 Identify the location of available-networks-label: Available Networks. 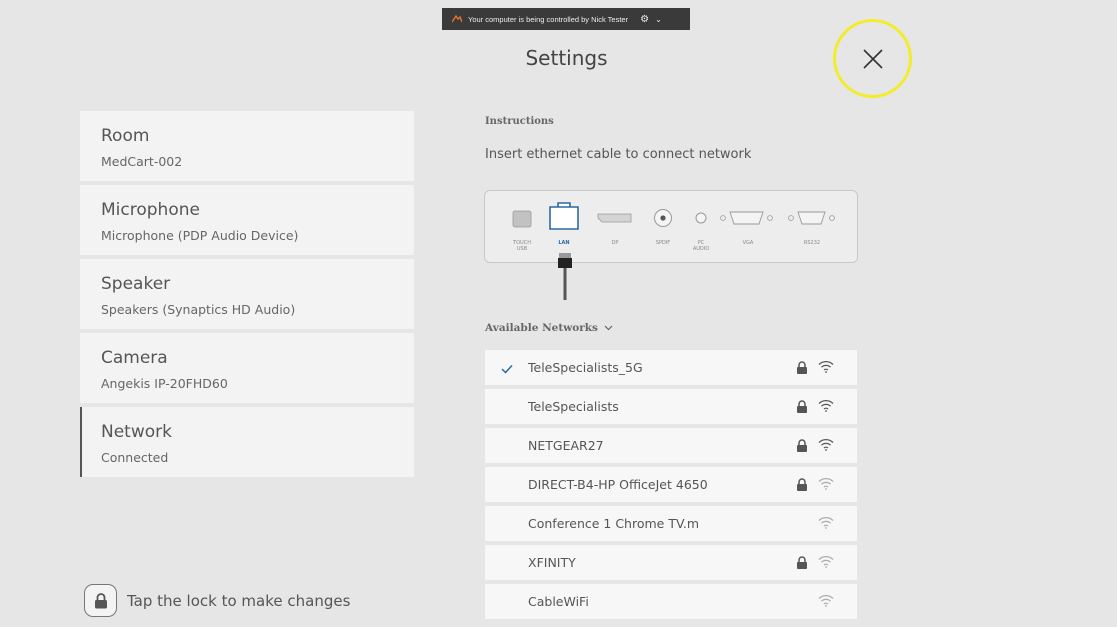
(541, 328).